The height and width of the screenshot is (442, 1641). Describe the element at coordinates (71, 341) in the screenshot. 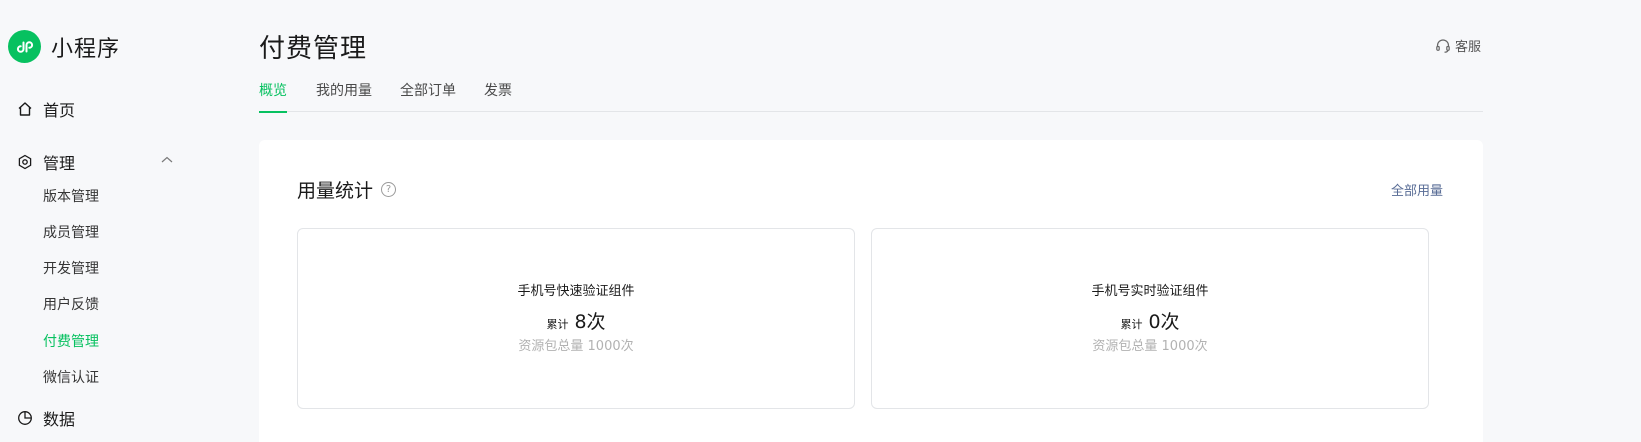

I see `sidebar-item-payment: 付费管理` at that location.